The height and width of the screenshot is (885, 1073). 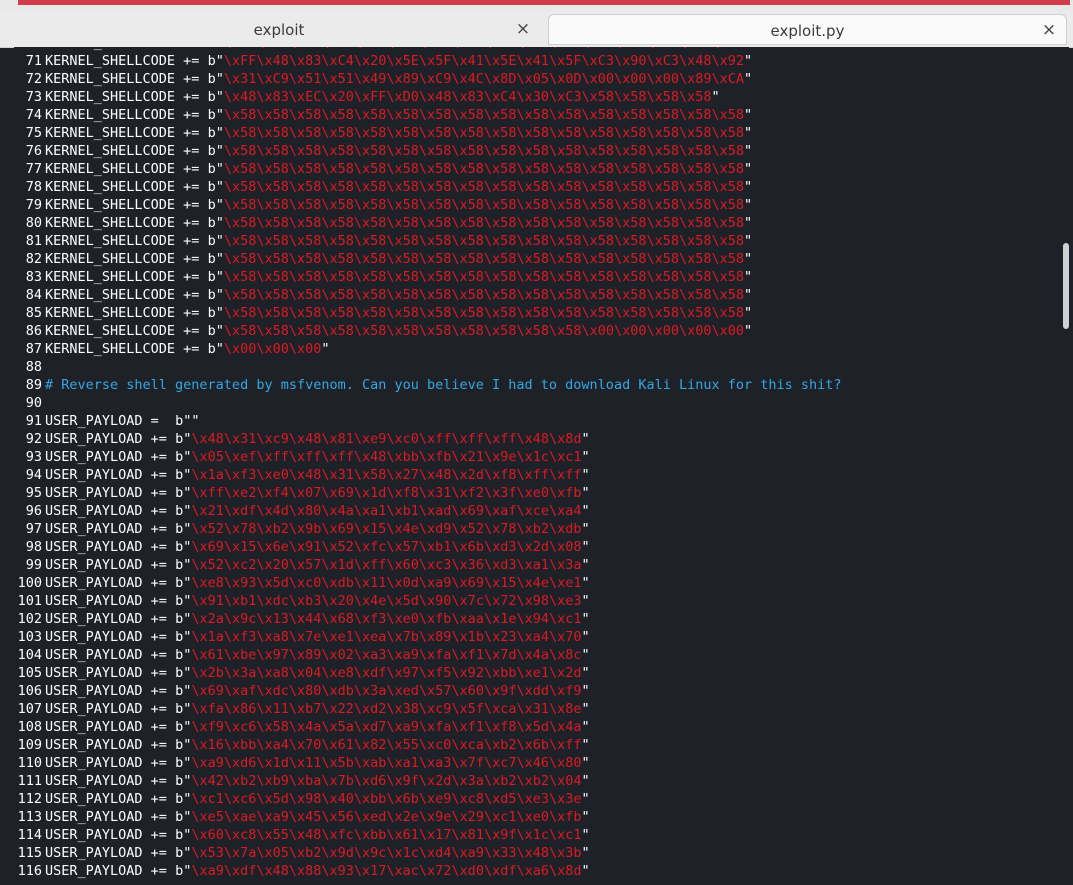 I want to click on line-number: 95, so click(x=33, y=493).